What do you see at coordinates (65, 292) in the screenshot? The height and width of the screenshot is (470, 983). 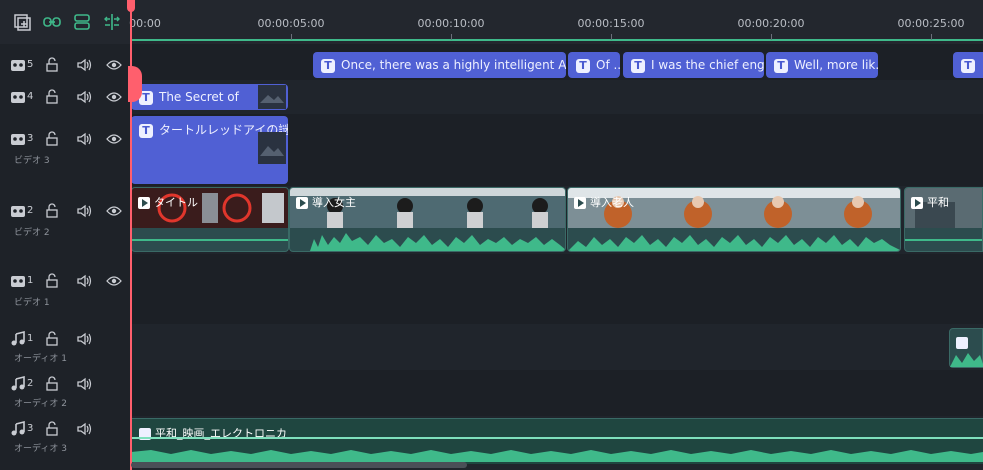 I see `track-header-video-1: 1 ビデオ 1` at bounding box center [65, 292].